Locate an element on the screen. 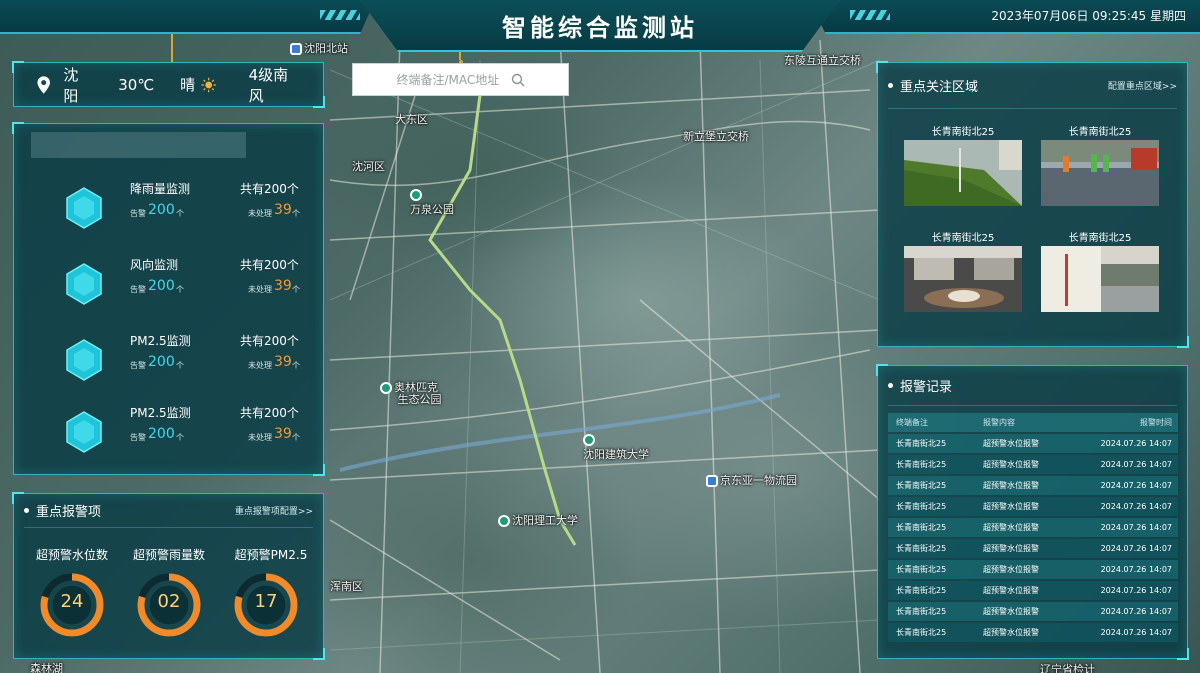 The height and width of the screenshot is (673, 1200). monitor-item-pm25: PM2.5监测 共有200个 告警 200 个 未处理 39 个 is located at coordinates (169, 359).